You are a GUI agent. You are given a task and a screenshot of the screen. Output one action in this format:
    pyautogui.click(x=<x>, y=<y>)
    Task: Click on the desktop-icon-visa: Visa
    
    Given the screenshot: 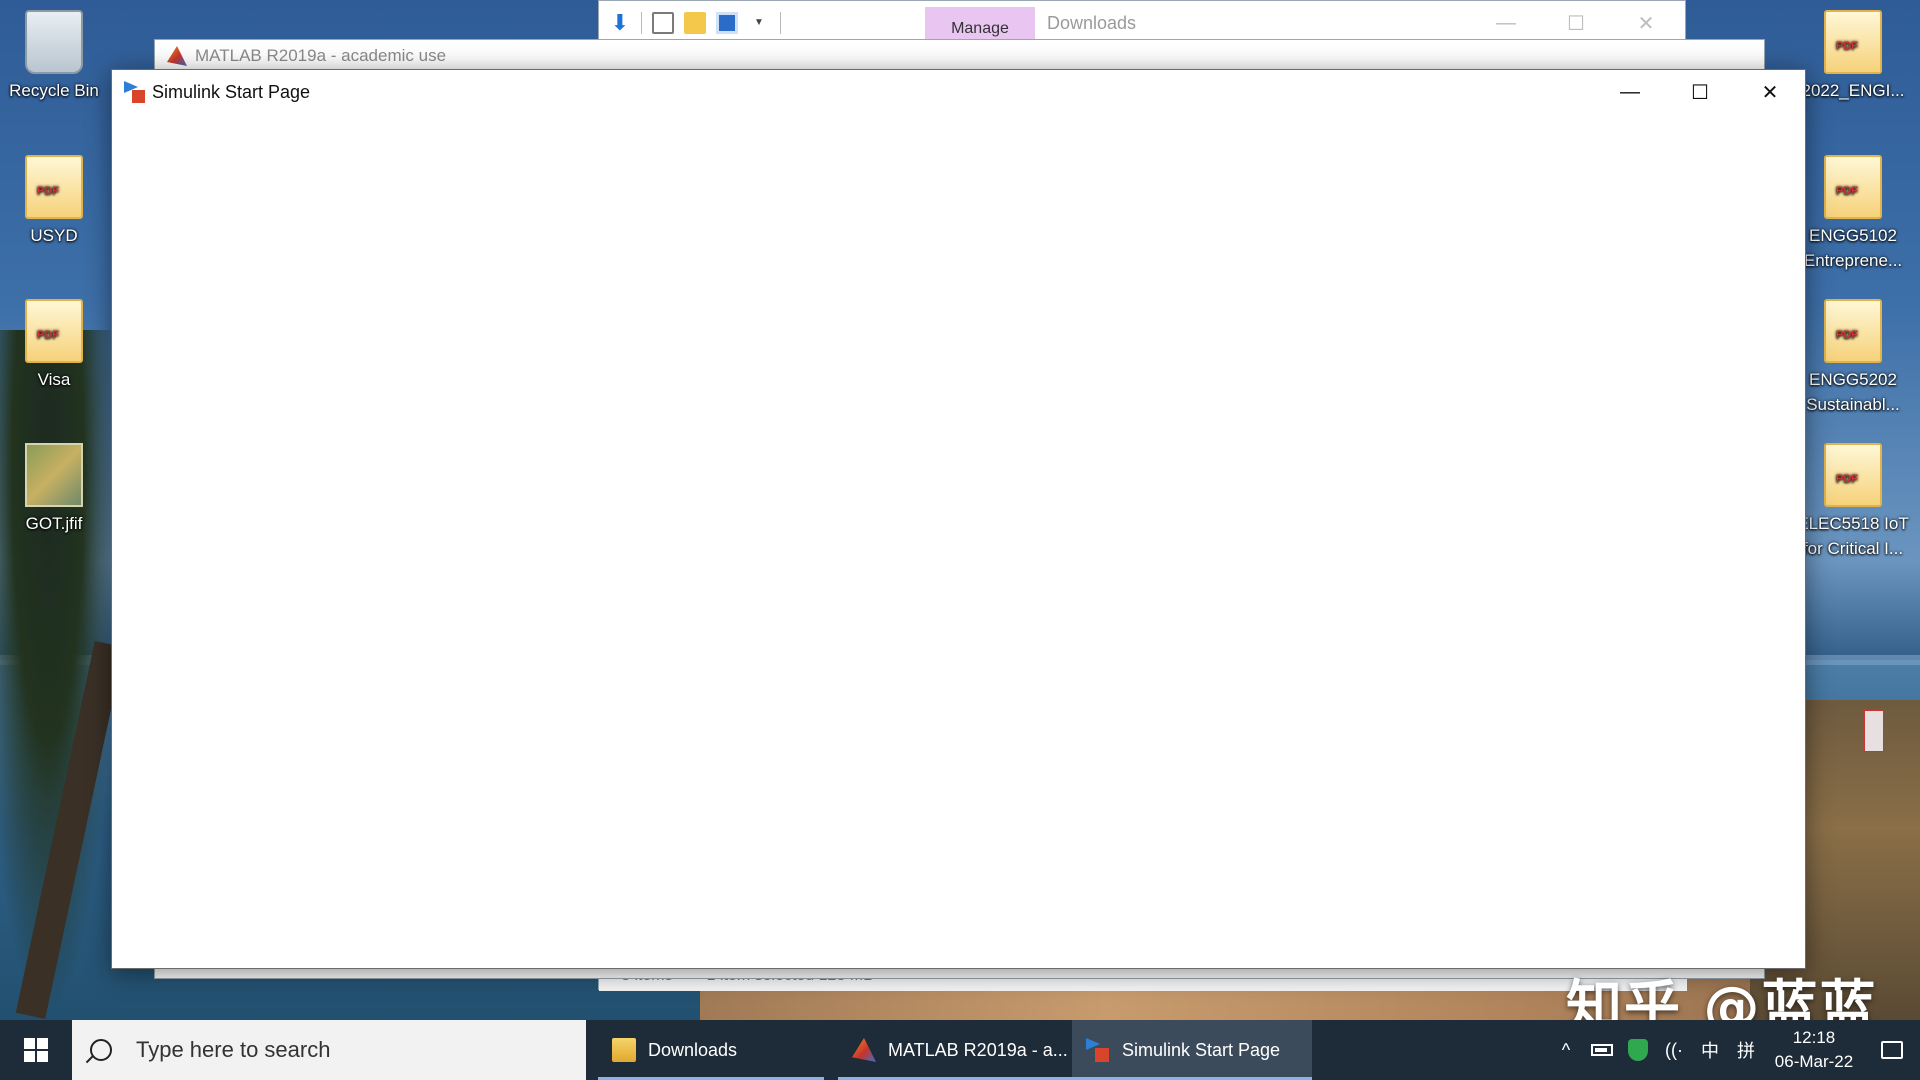 What is the action you would take?
    pyautogui.click(x=54, y=345)
    